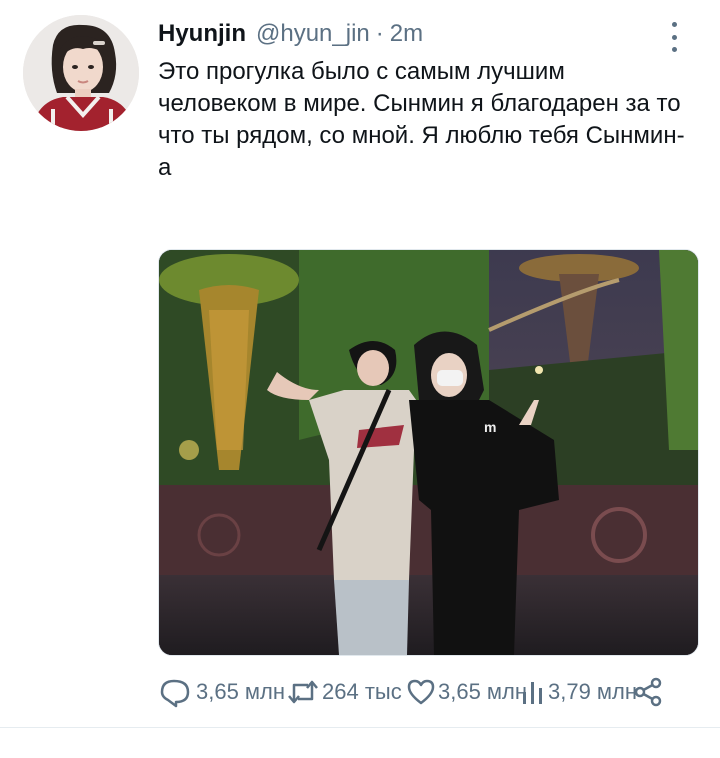  What do you see at coordinates (490, 427) in the screenshot?
I see `svg-text: m` at bounding box center [490, 427].